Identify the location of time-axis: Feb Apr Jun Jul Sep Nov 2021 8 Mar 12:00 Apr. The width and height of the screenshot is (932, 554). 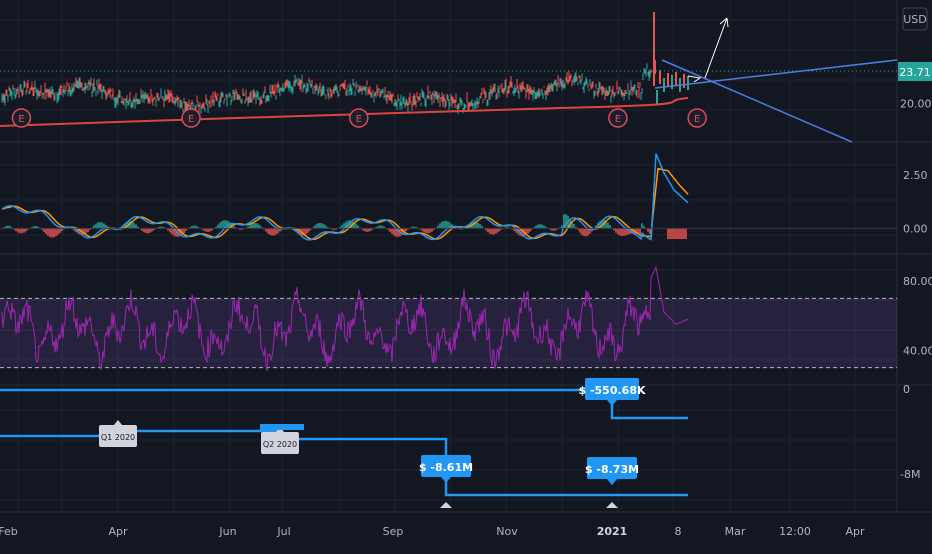
(432, 531).